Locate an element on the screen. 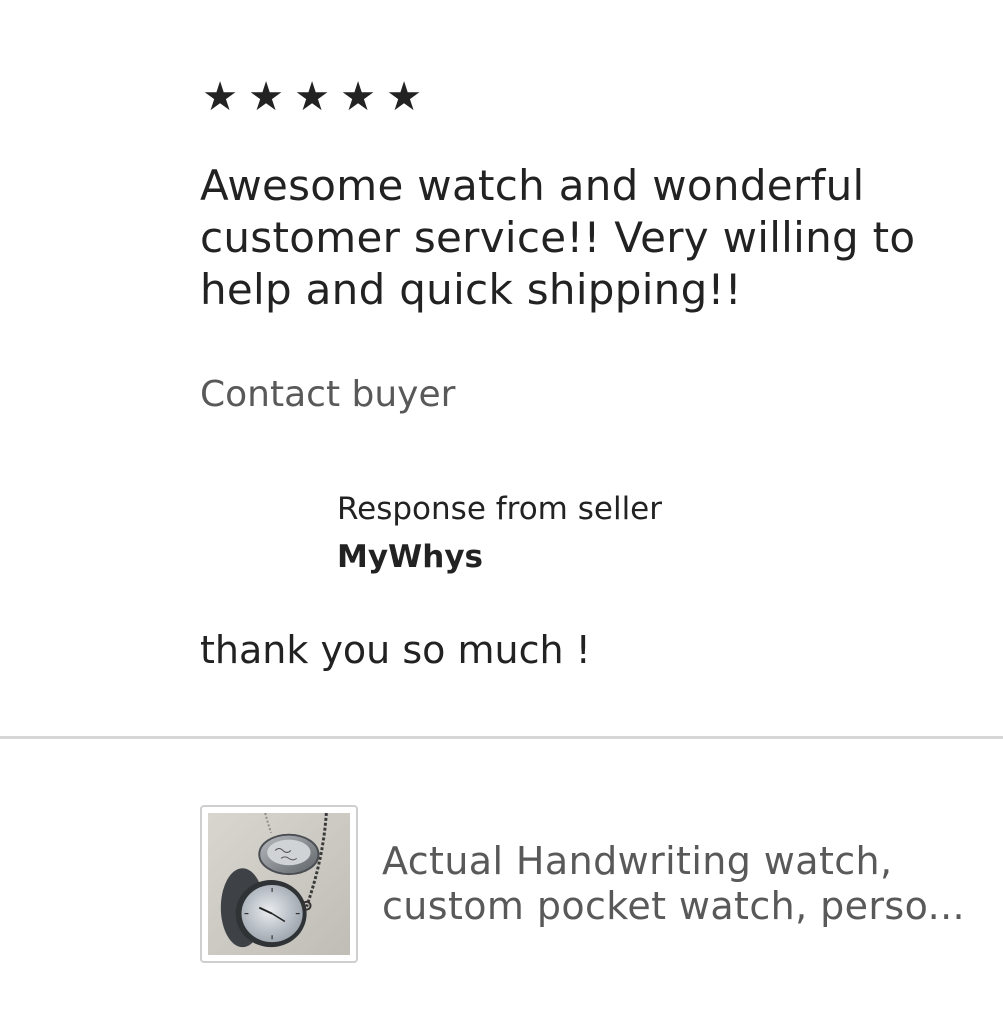  contact-buyer-link: Contact buyer is located at coordinates (327, 395).